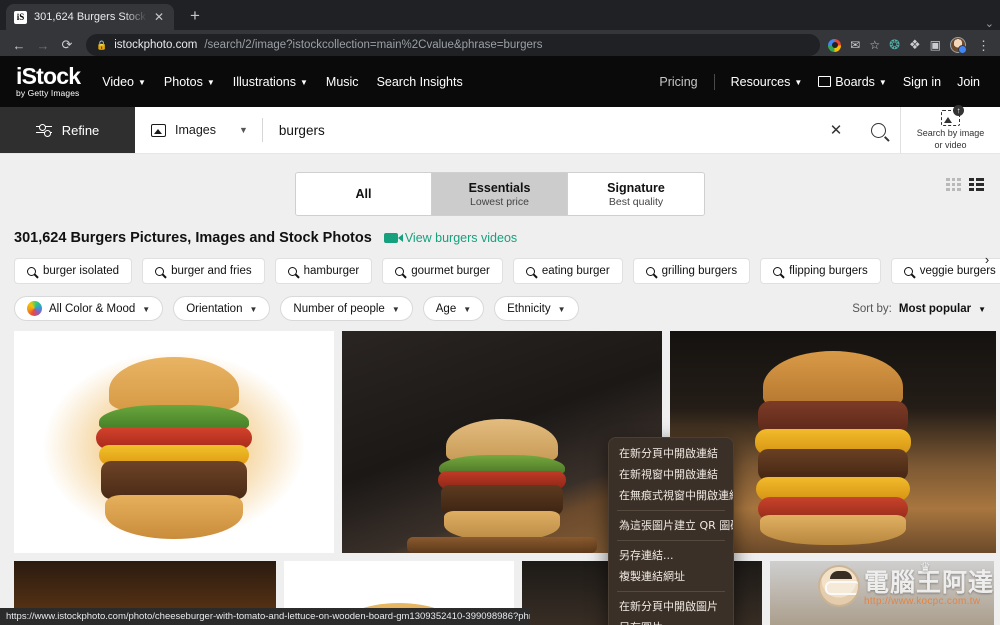 This screenshot has height=625, width=1000. What do you see at coordinates (983, 45) in the screenshot?
I see `browser-menu-icon: ⋮` at bounding box center [983, 45].